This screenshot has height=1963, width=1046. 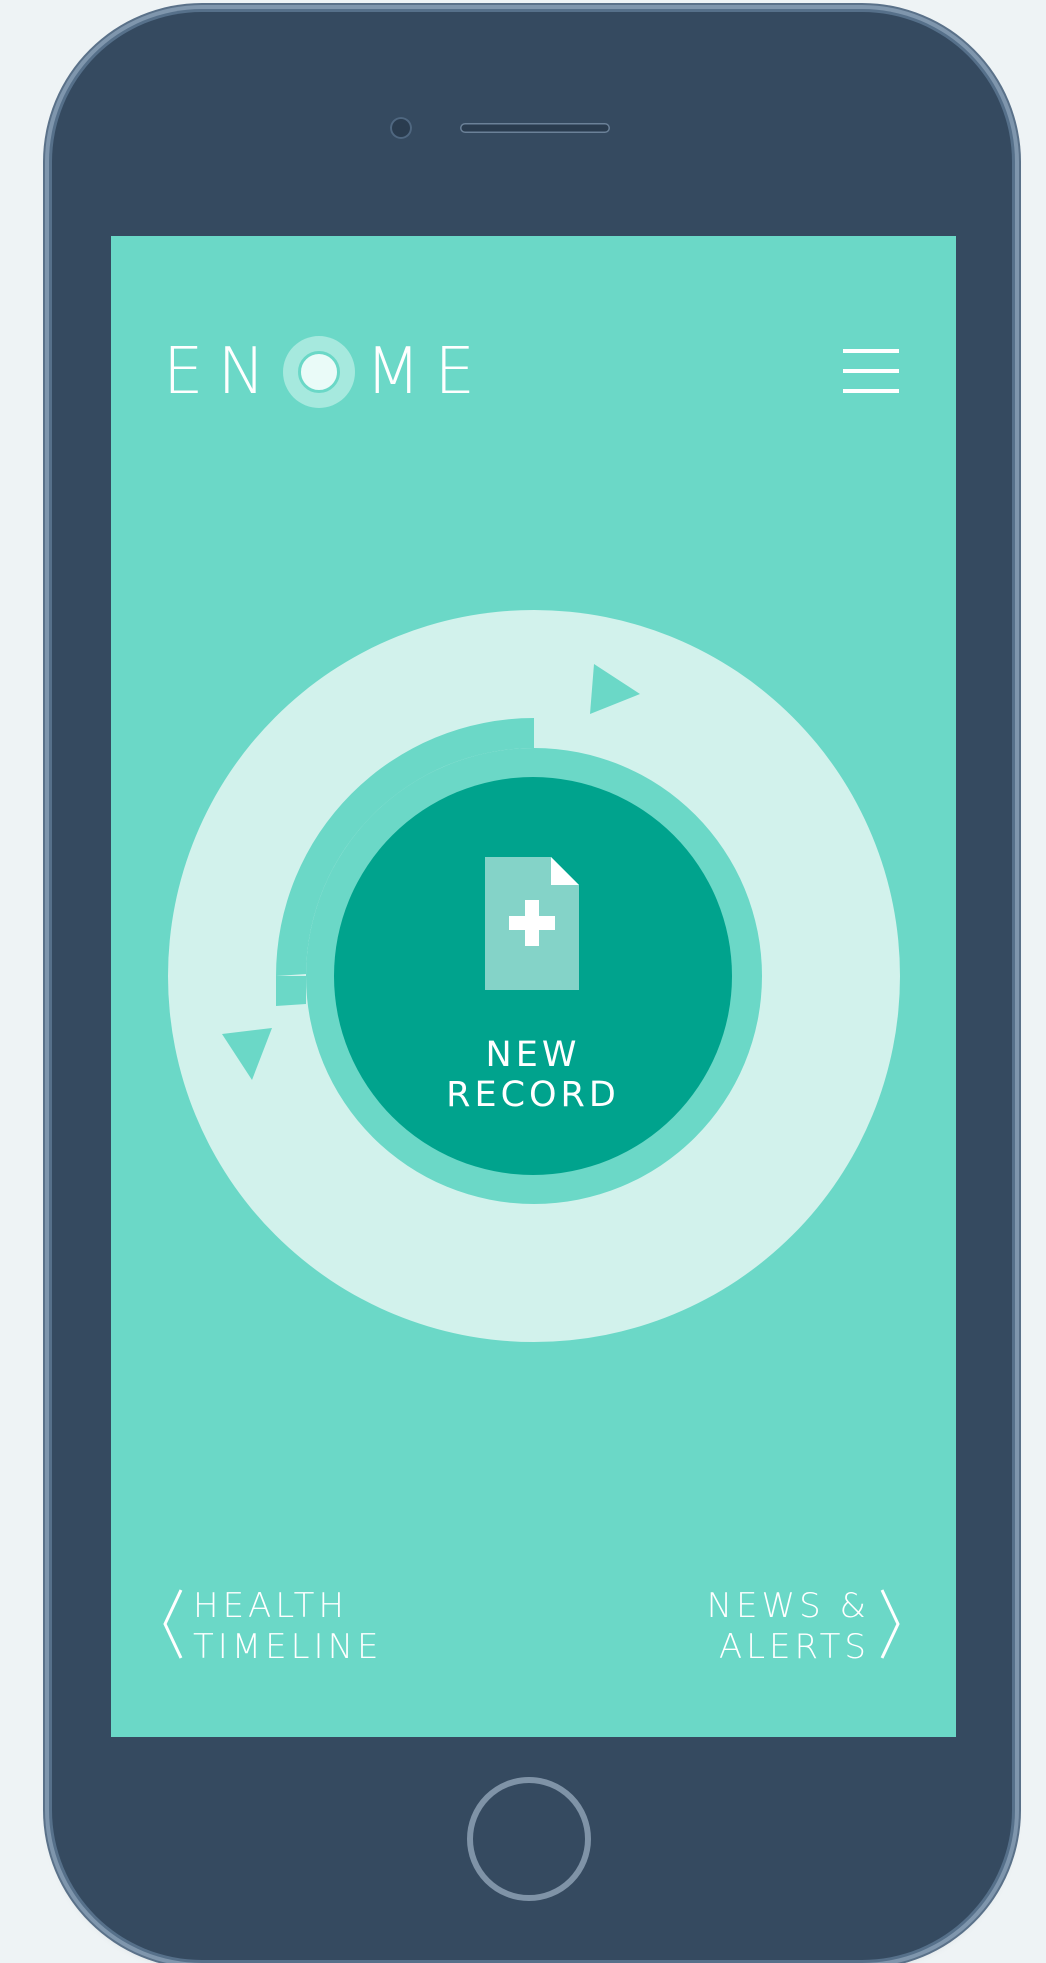 What do you see at coordinates (544, 733) in the screenshot?
I see `arc-notch-top` at bounding box center [544, 733].